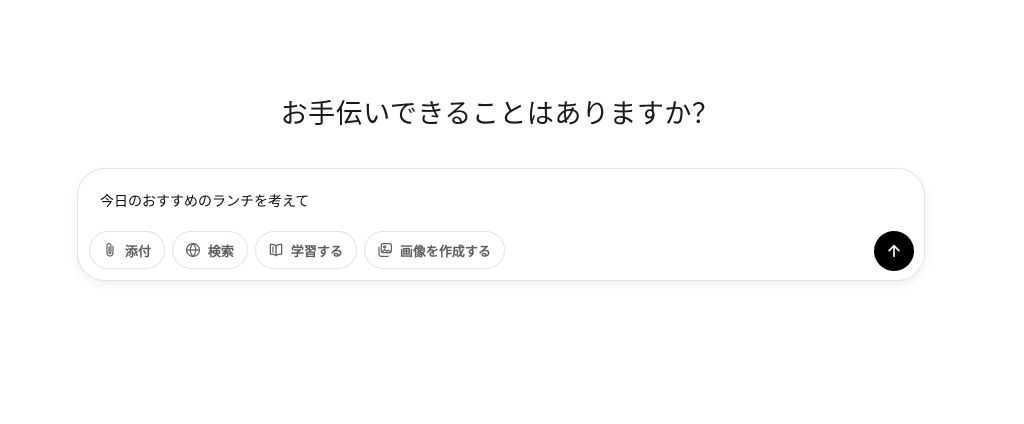 The width and height of the screenshot is (1024, 424). What do you see at coordinates (193, 250) in the screenshot?
I see `globe-icon` at bounding box center [193, 250].